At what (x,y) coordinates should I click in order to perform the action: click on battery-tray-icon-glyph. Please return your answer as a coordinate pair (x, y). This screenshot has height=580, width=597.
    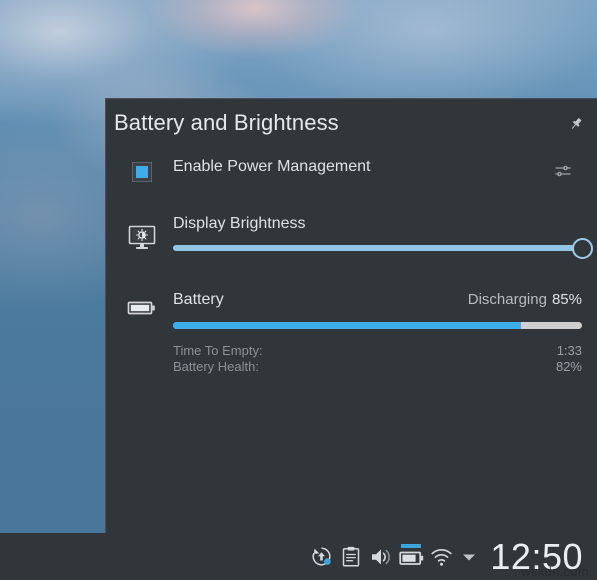
    Looking at the image, I should click on (411, 554).